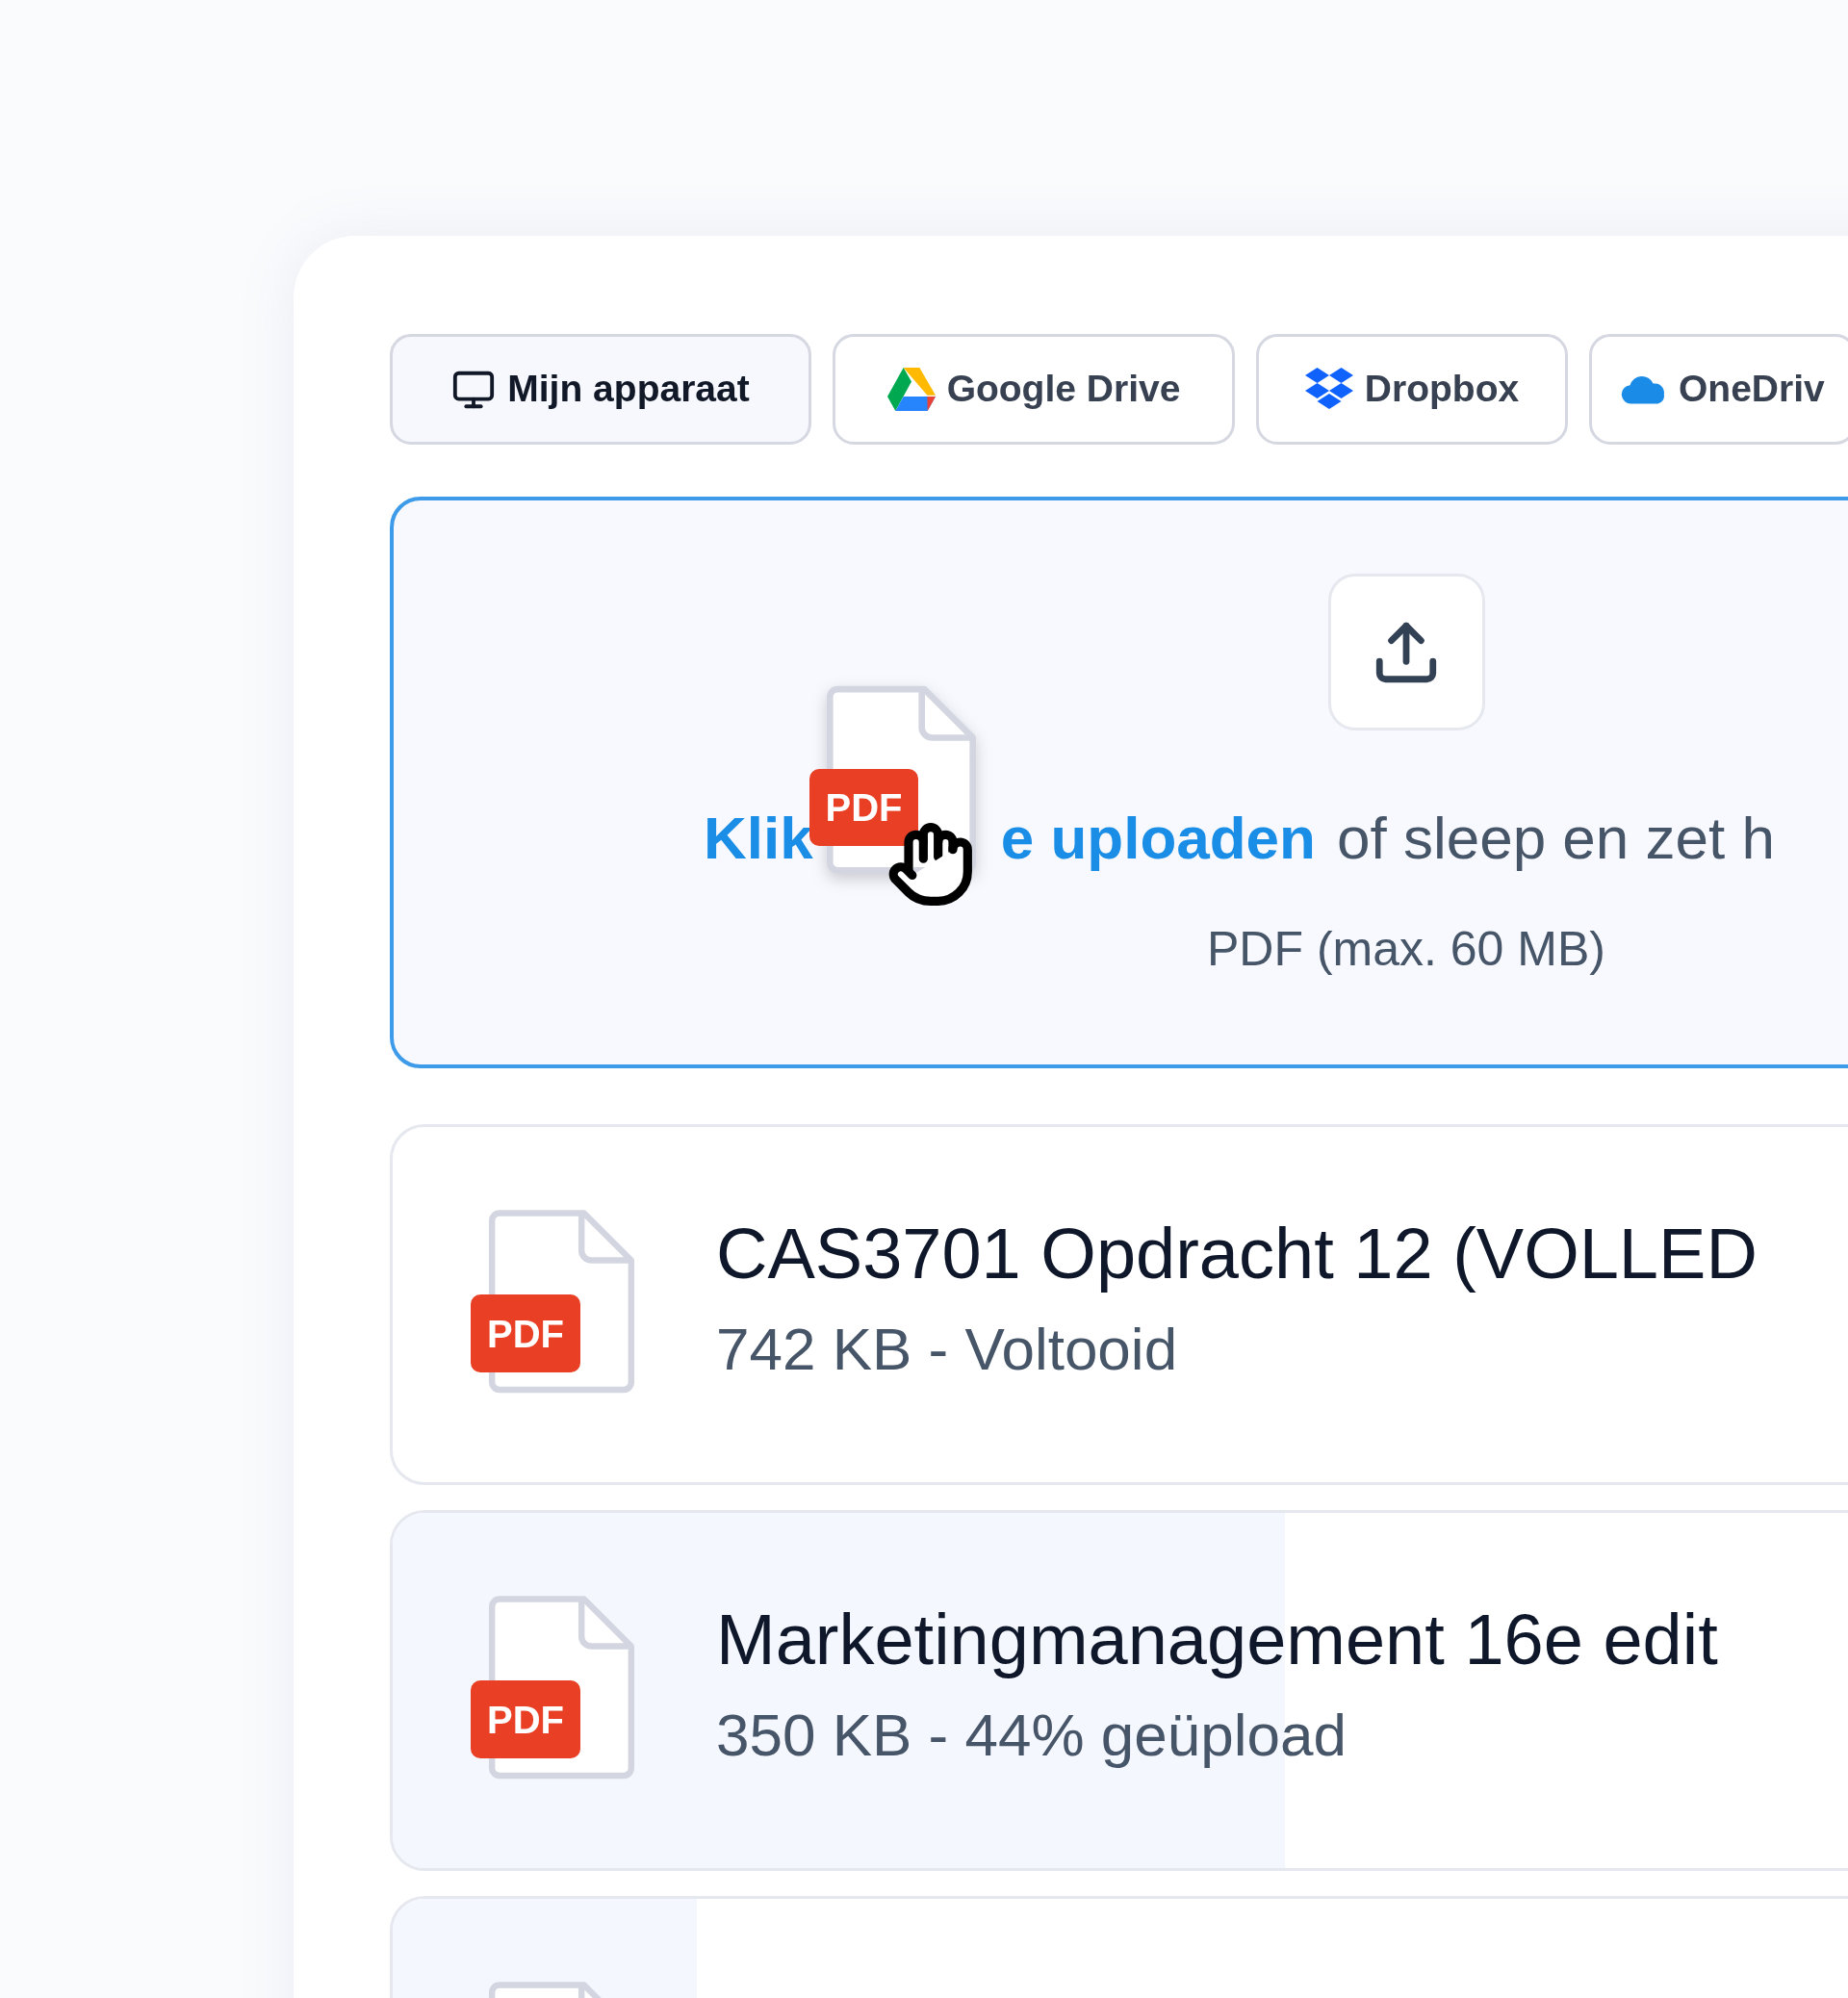 The height and width of the screenshot is (1998, 1848). Describe the element at coordinates (911, 389) in the screenshot. I see `drive-logo-icon` at that location.